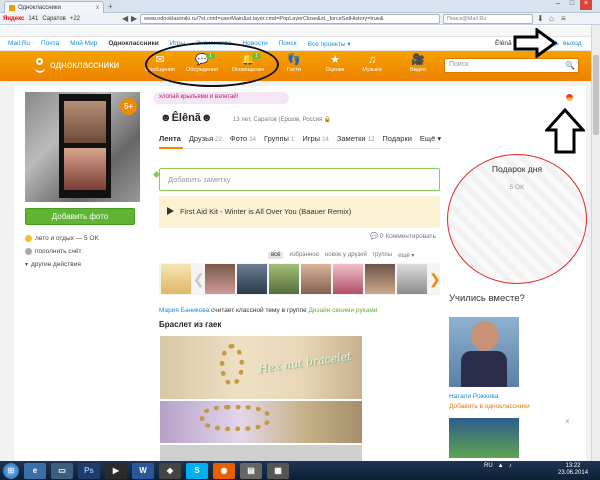 Image resolution: width=600 pixels, height=480 pixels. What do you see at coordinates (488, 19) in the screenshot?
I see `browser-search-input: Поиск@Mail.Ru` at bounding box center [488, 19].